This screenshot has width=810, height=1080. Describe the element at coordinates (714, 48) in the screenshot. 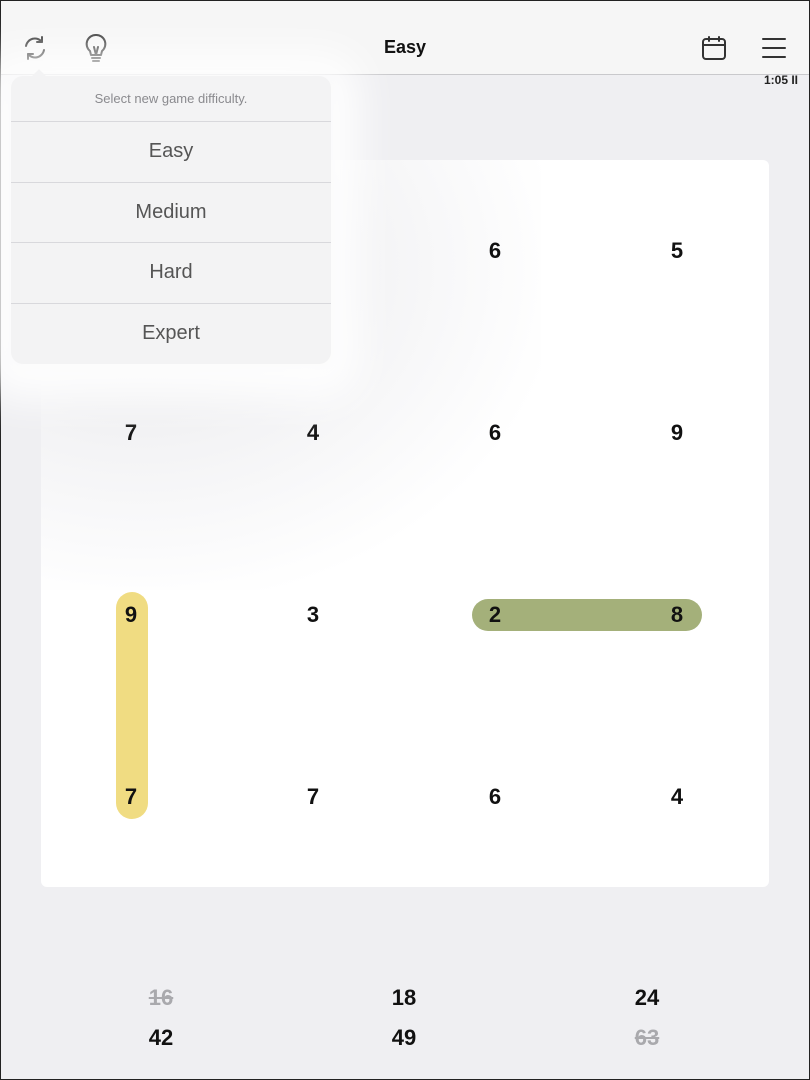

I see `calendar-icon` at that location.